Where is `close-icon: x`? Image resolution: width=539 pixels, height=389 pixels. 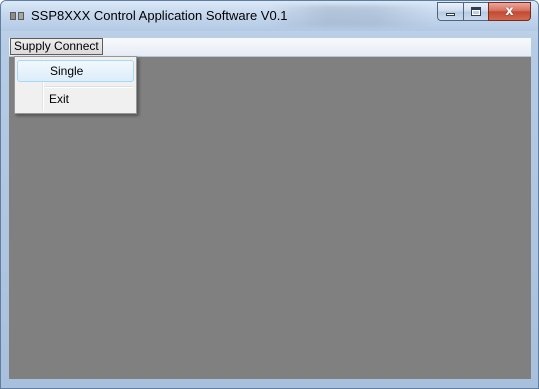 close-icon: x is located at coordinates (509, 11).